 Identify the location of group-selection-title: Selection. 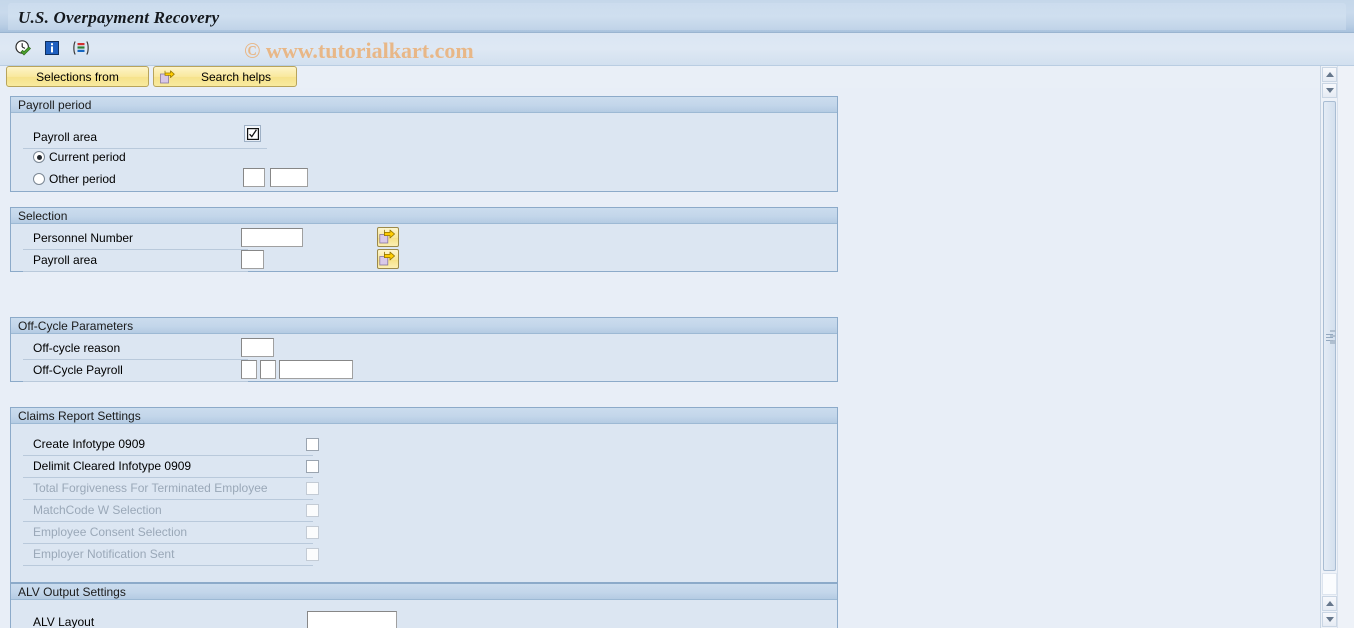
(424, 216).